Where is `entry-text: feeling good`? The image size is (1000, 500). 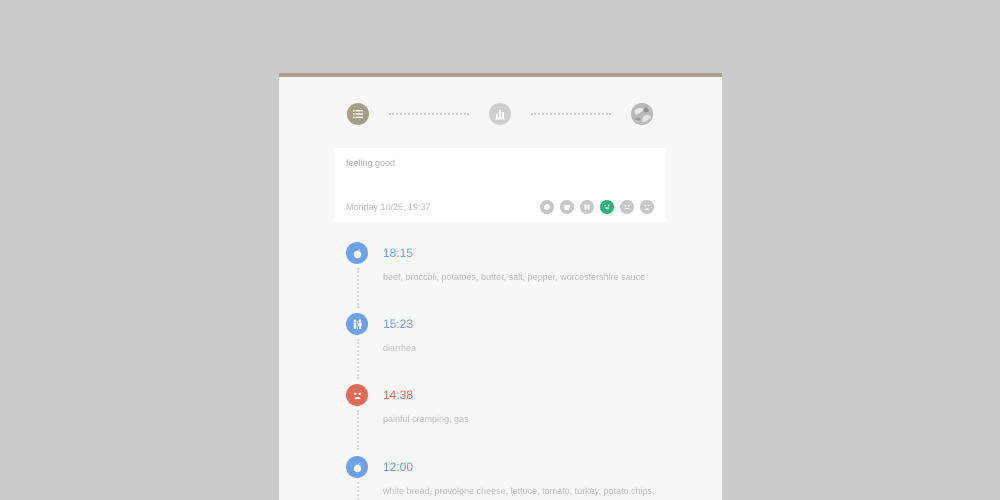 entry-text: feeling good is located at coordinates (370, 163).